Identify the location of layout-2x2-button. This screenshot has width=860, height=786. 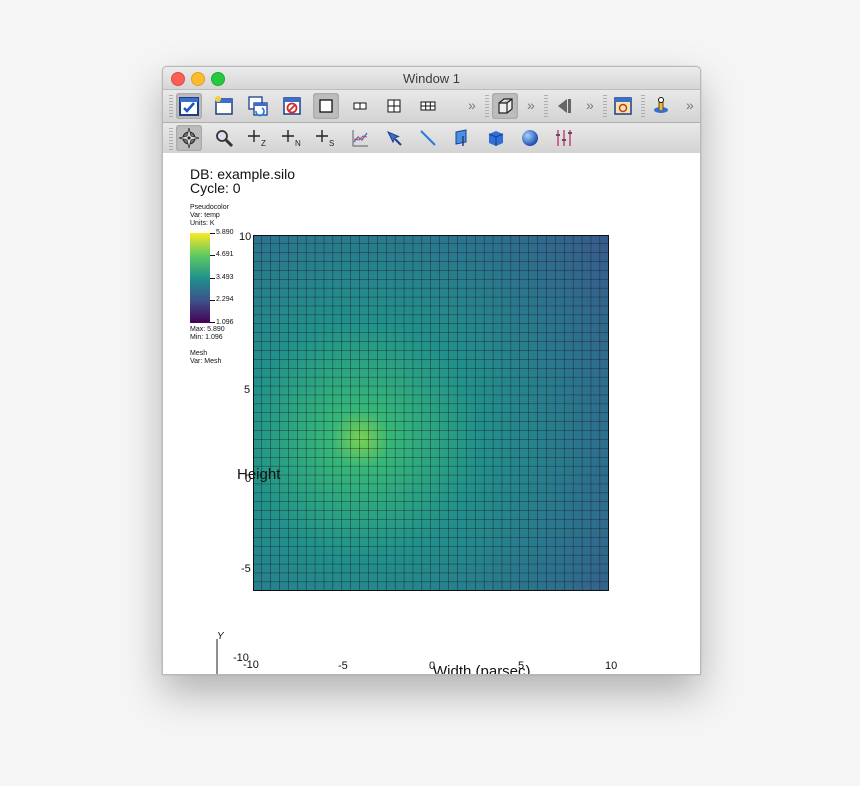
(394, 106).